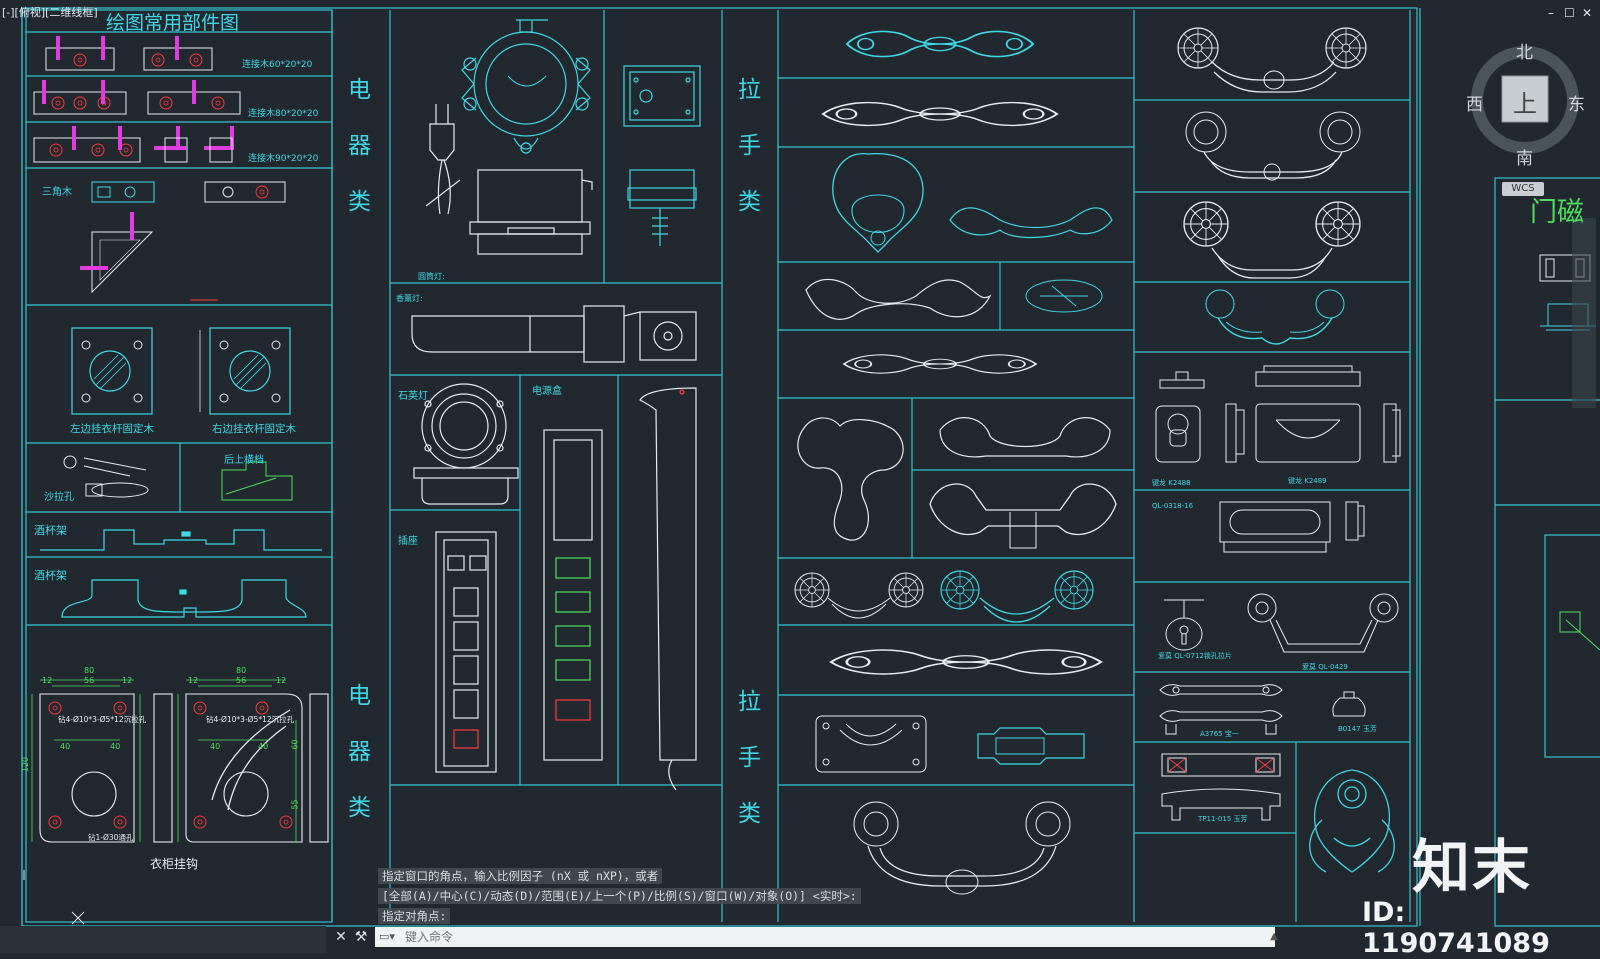 The width and height of the screenshot is (1600, 959). Describe the element at coordinates (50, 575) in the screenshot. I see `label-wine-rack-2: 酒杯架` at that location.